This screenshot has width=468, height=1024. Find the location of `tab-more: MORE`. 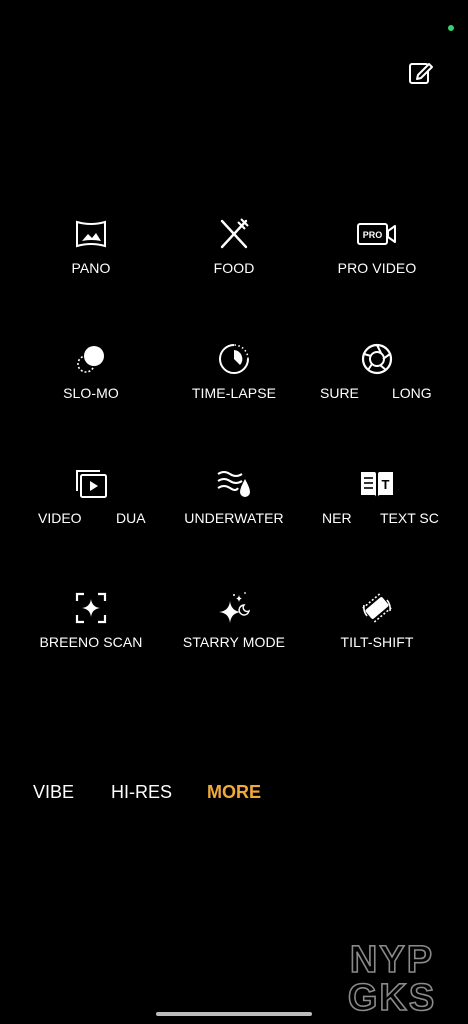

tab-more: MORE is located at coordinates (234, 792).